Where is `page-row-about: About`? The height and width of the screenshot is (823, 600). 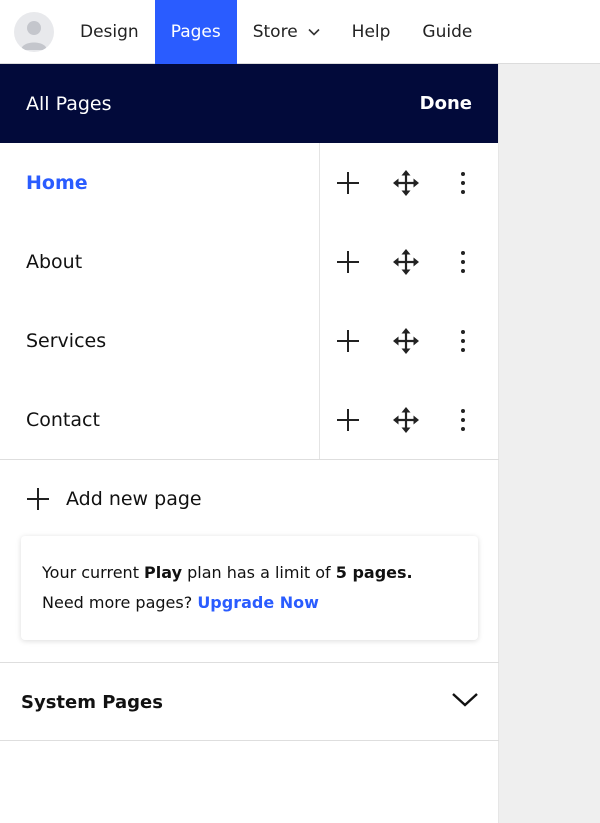
page-row-about: About is located at coordinates (249, 261).